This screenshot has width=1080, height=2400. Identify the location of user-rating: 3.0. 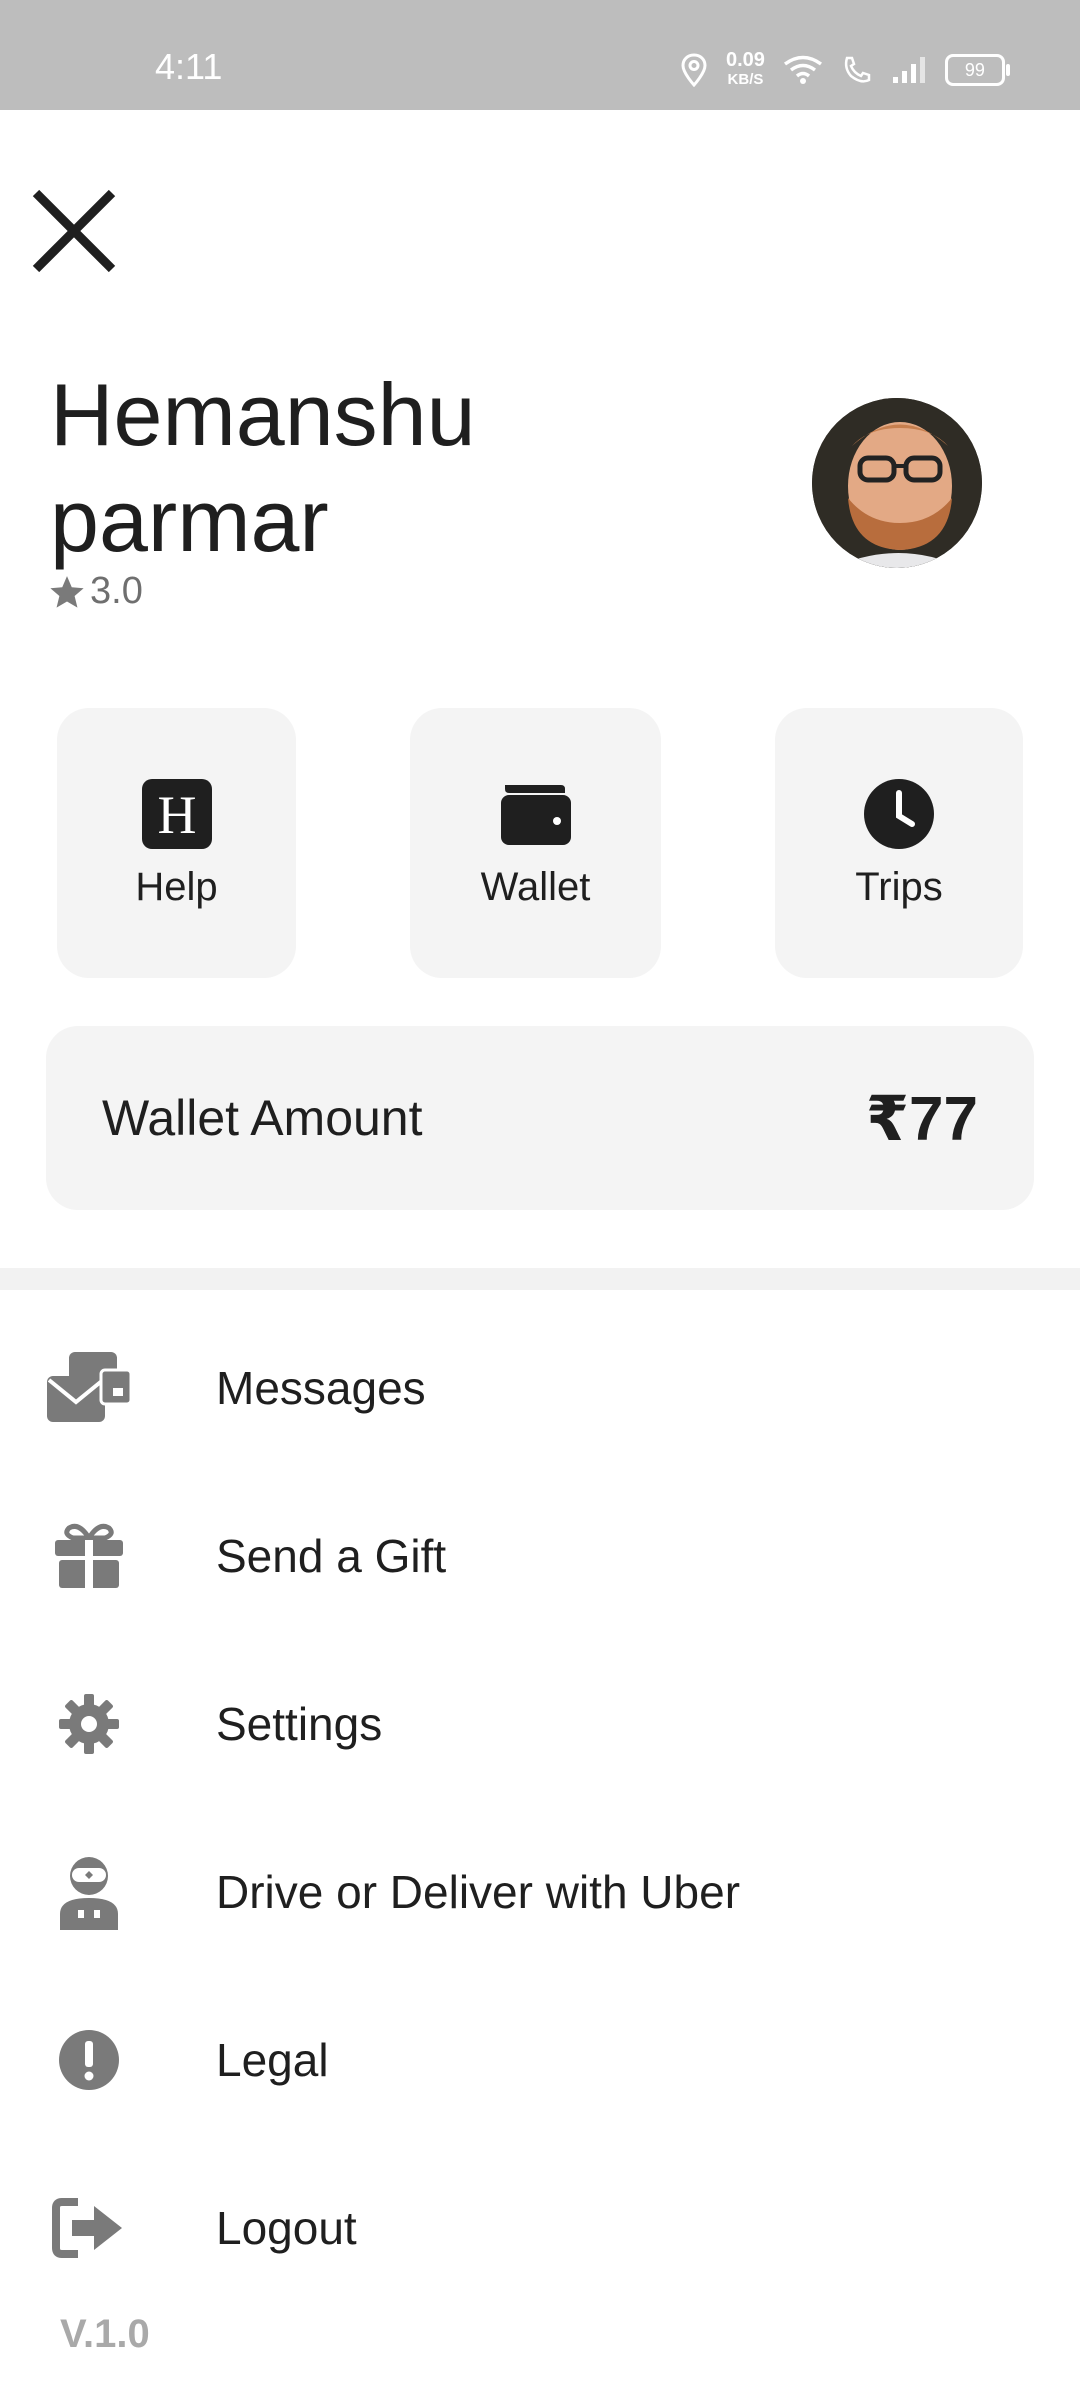
(95, 591).